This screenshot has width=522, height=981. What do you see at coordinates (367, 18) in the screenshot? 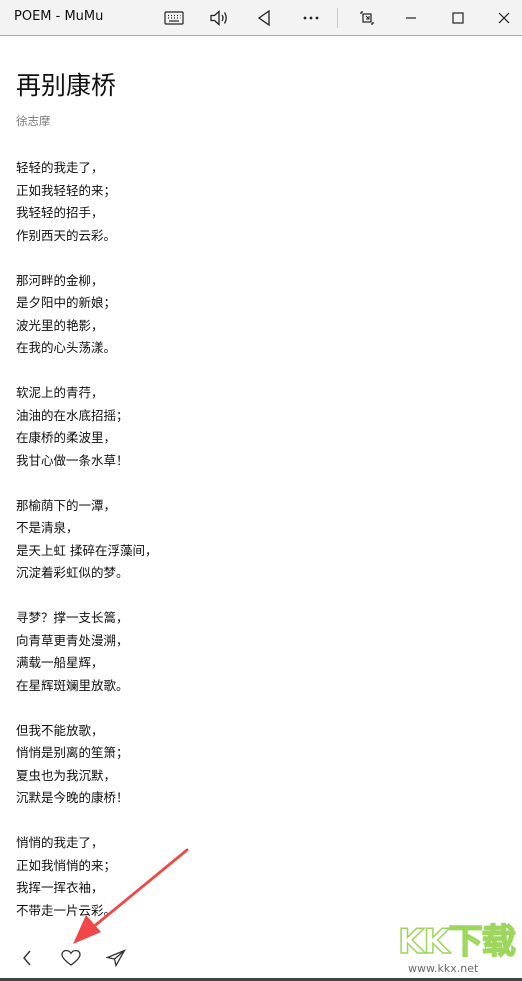
I see `screenshot-icon` at bounding box center [367, 18].